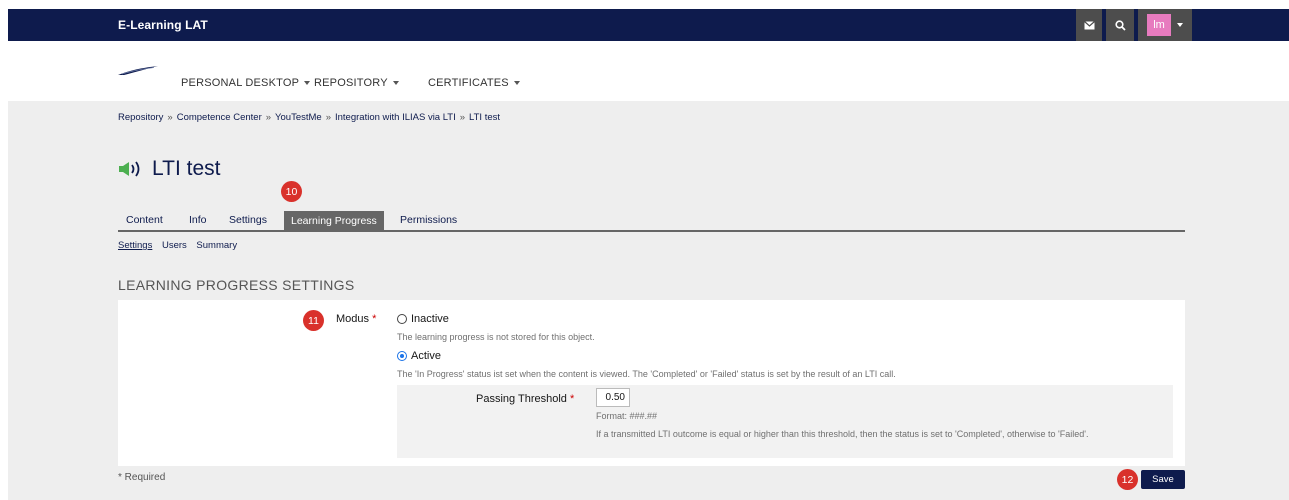  I want to click on page-header: LTI test, so click(169, 169).